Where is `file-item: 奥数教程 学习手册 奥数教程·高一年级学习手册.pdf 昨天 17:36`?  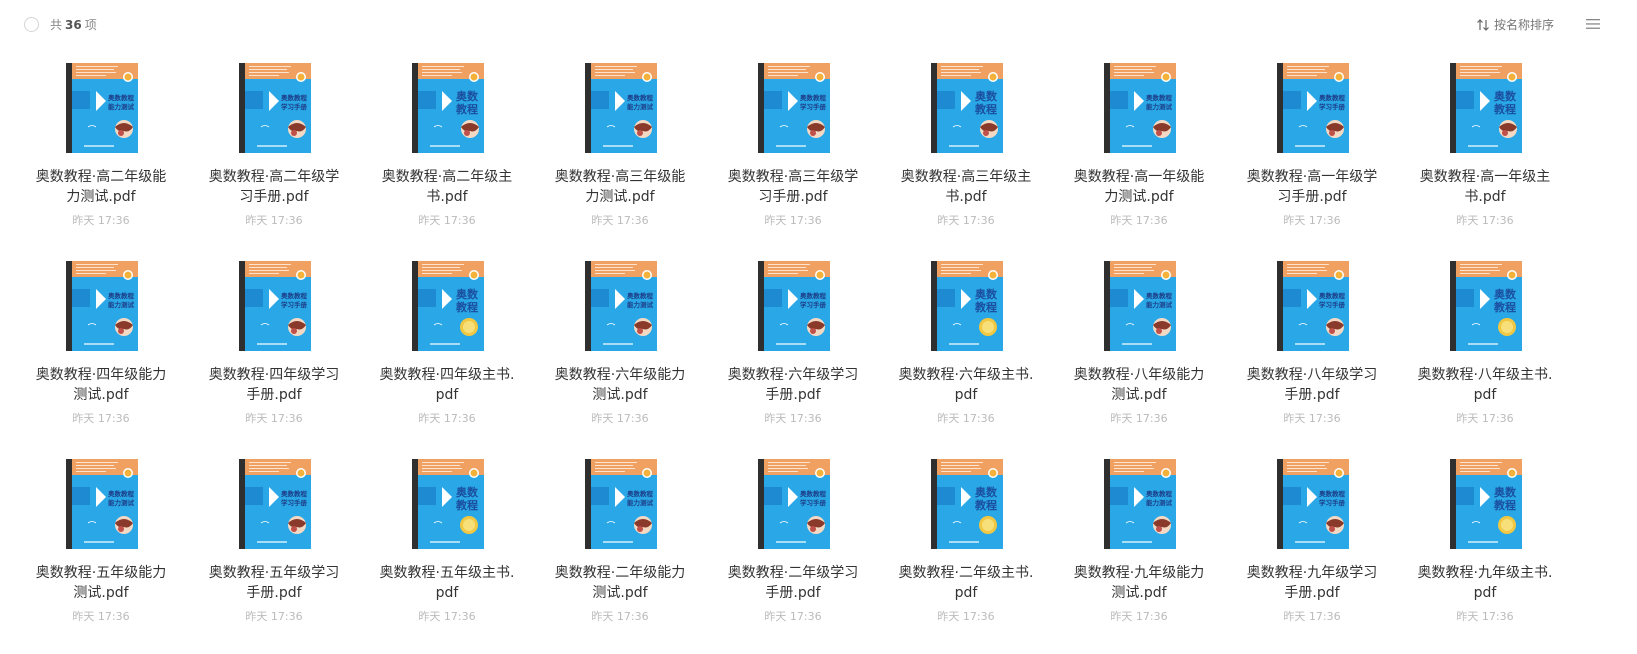 file-item: 奥数教程 学习手册 奥数教程·高一年级学习手册.pdf 昨天 17:36 is located at coordinates (1312, 158).